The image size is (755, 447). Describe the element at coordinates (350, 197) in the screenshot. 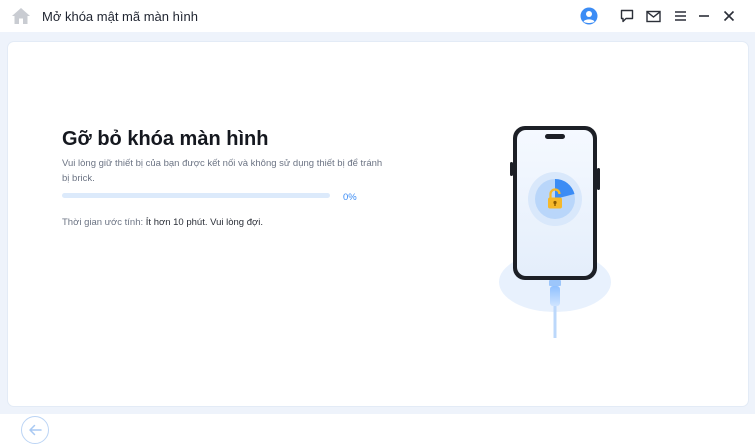

I see `progress-percentage: 0%` at that location.